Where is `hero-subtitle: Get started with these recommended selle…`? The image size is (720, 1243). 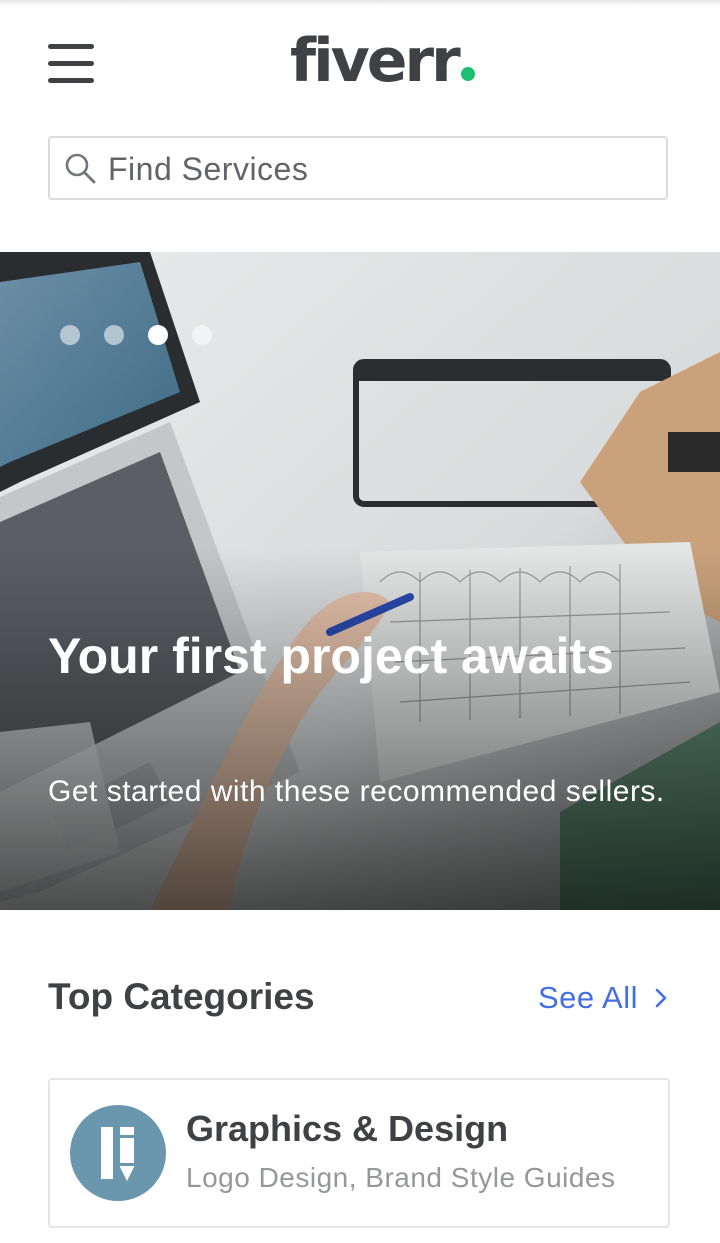
hero-subtitle: Get started with these recommended selle… is located at coordinates (356, 791).